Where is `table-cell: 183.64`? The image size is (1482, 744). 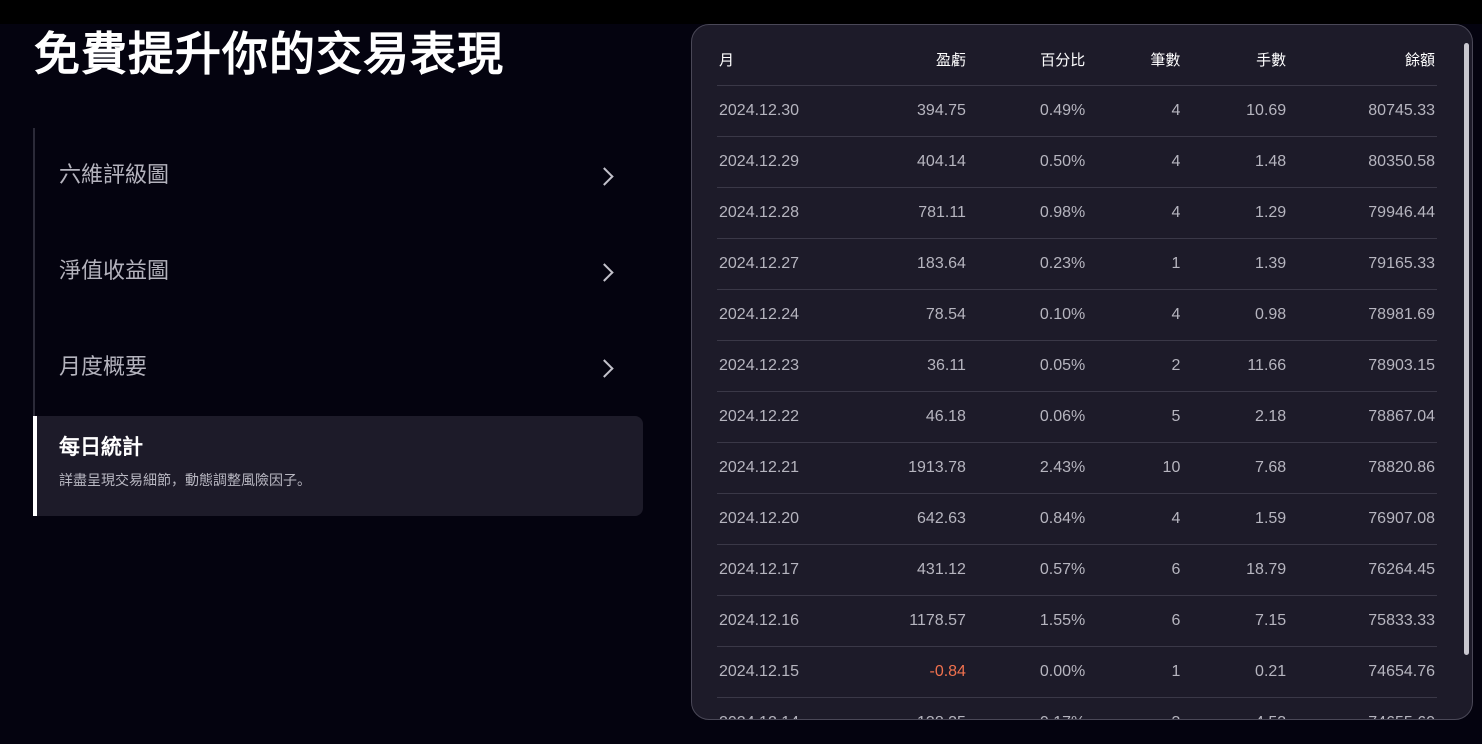
table-cell: 183.64 is located at coordinates (907, 264).